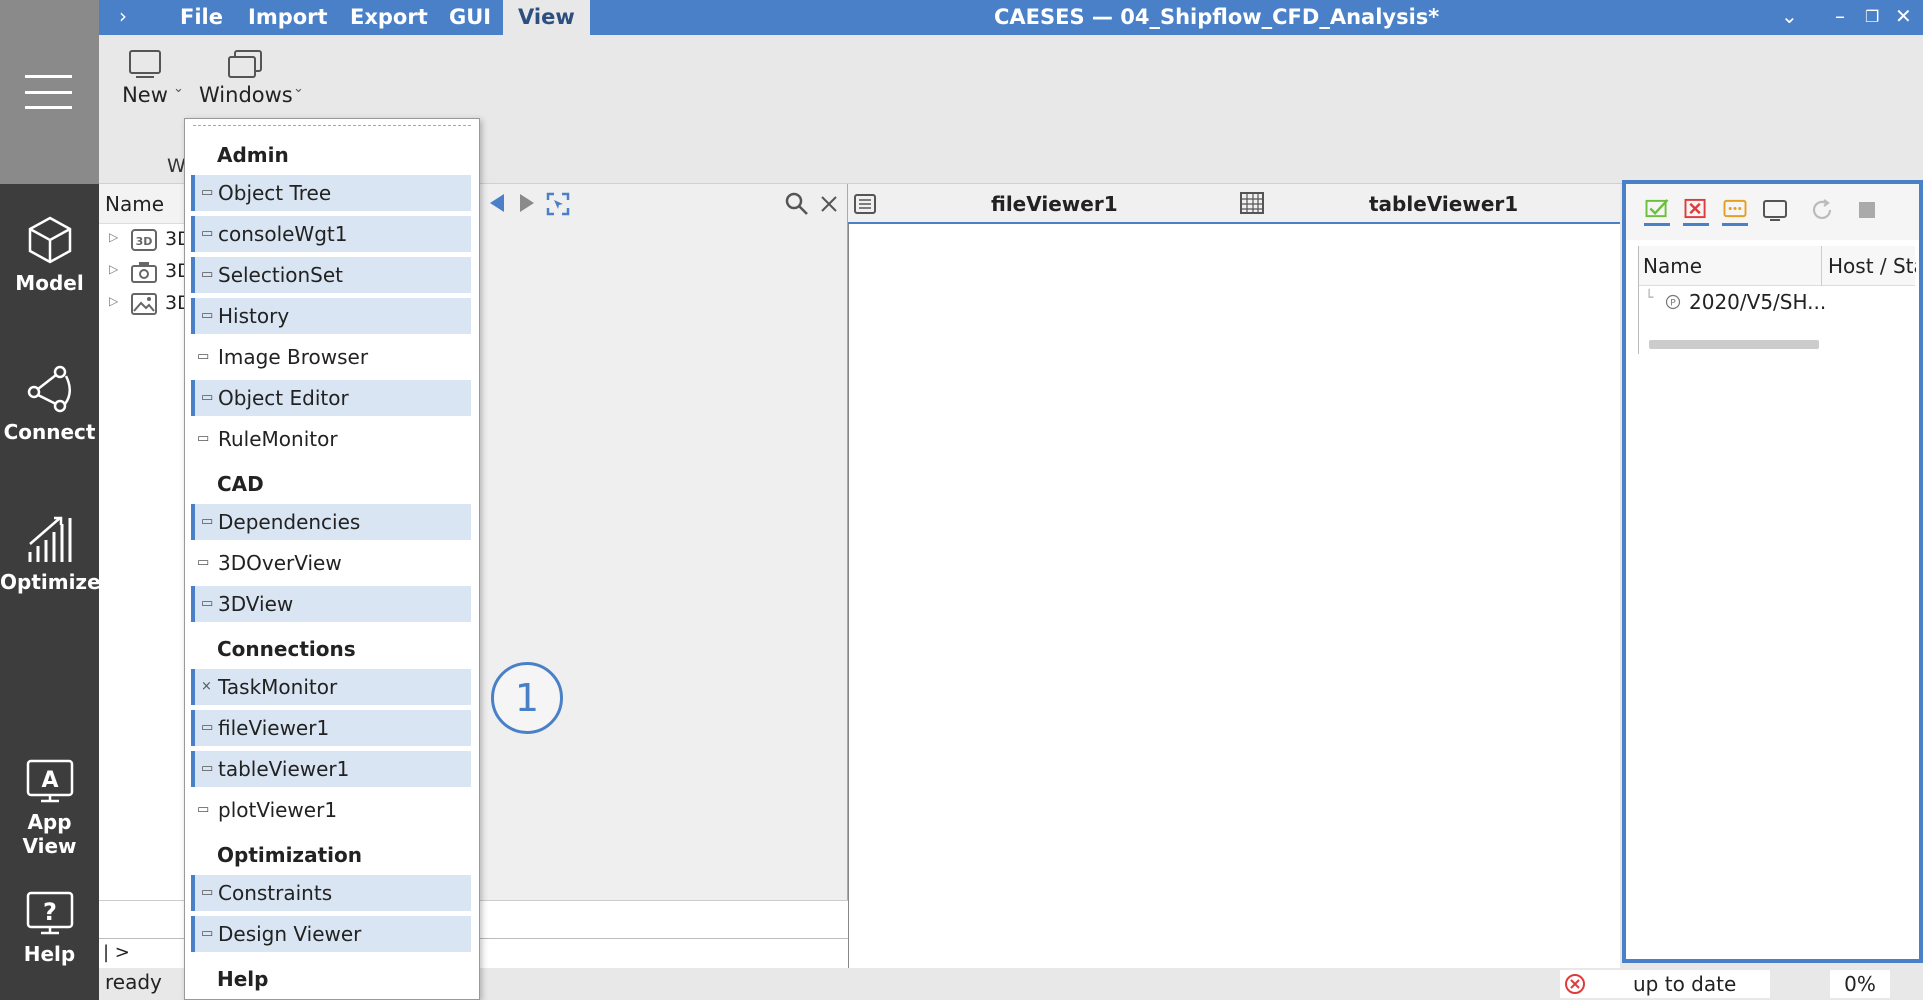 Image resolution: width=1923 pixels, height=1000 pixels. I want to click on col-host-status: Host / Status, so click(1868, 266).